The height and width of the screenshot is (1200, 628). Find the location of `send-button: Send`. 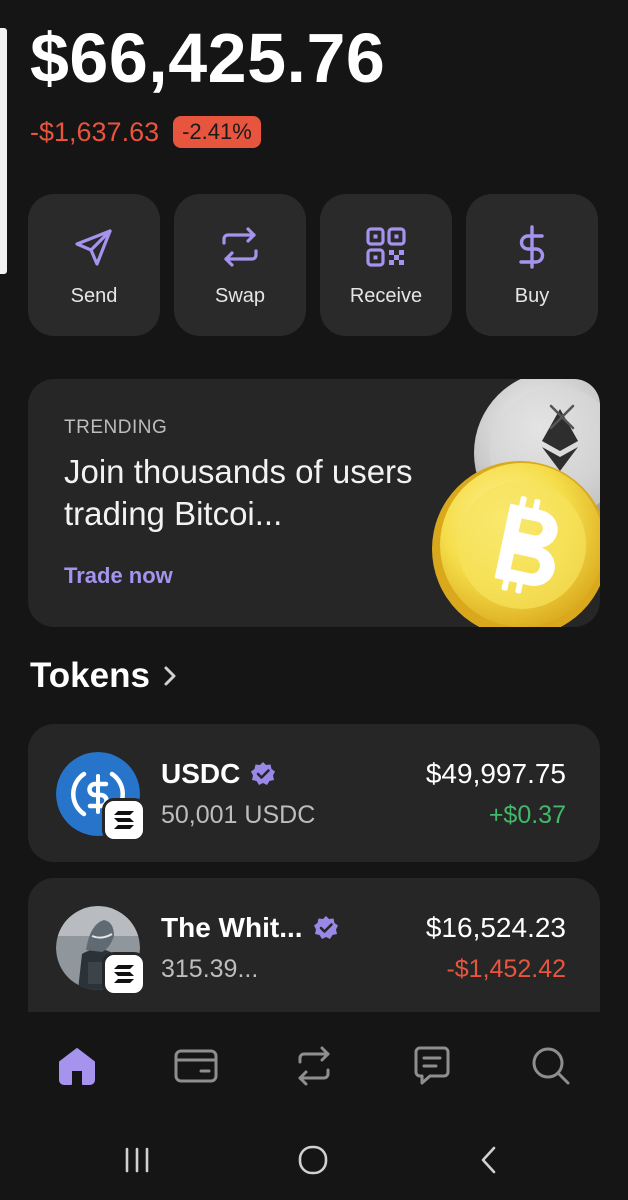

send-button: Send is located at coordinates (94, 265).